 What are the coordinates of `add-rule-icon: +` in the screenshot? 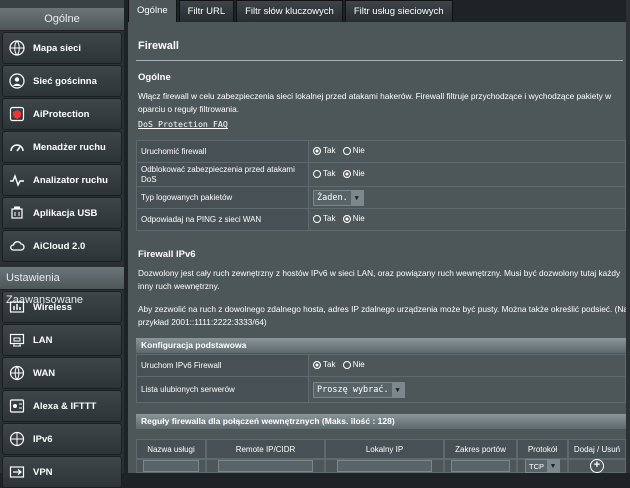 It's located at (597, 466).